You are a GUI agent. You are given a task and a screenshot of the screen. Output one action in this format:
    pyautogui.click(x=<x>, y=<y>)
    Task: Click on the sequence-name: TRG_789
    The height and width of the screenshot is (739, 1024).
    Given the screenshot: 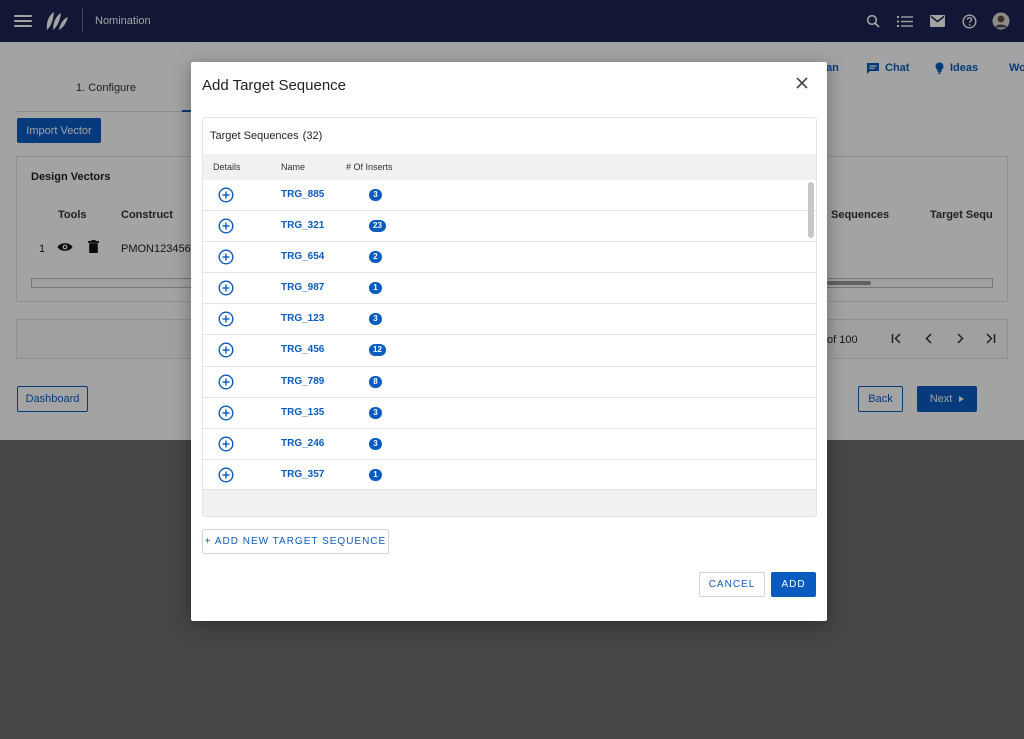 What is the action you would take?
    pyautogui.click(x=302, y=381)
    